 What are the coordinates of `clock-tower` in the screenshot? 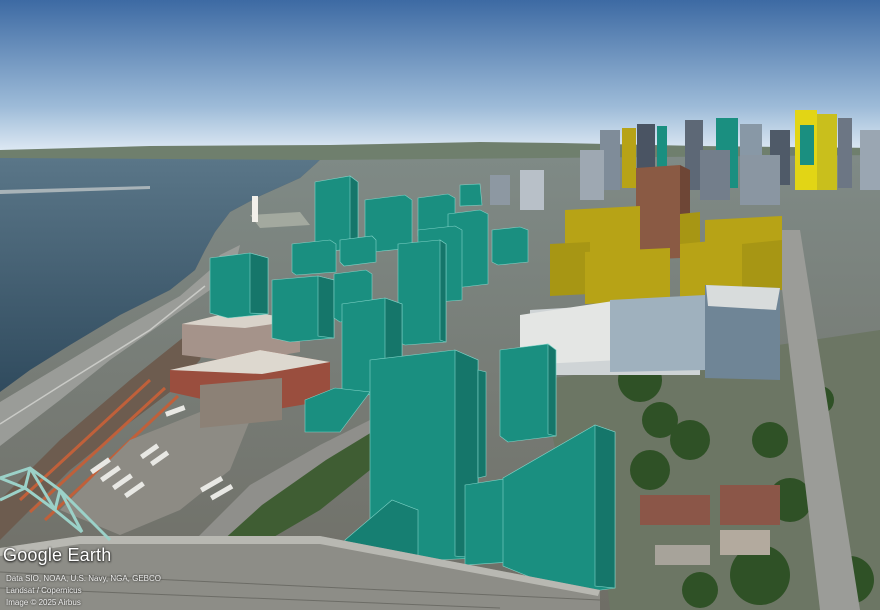 It's located at (255, 209).